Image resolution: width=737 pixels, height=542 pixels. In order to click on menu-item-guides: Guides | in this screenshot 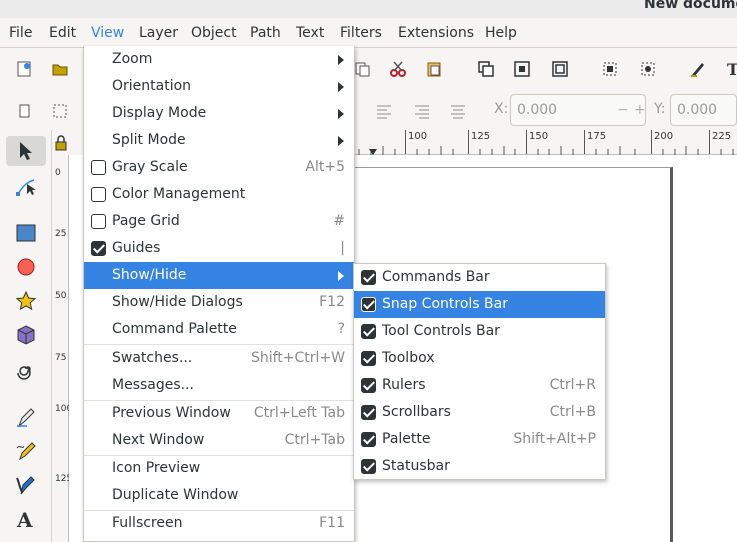, I will do `click(219, 248)`.